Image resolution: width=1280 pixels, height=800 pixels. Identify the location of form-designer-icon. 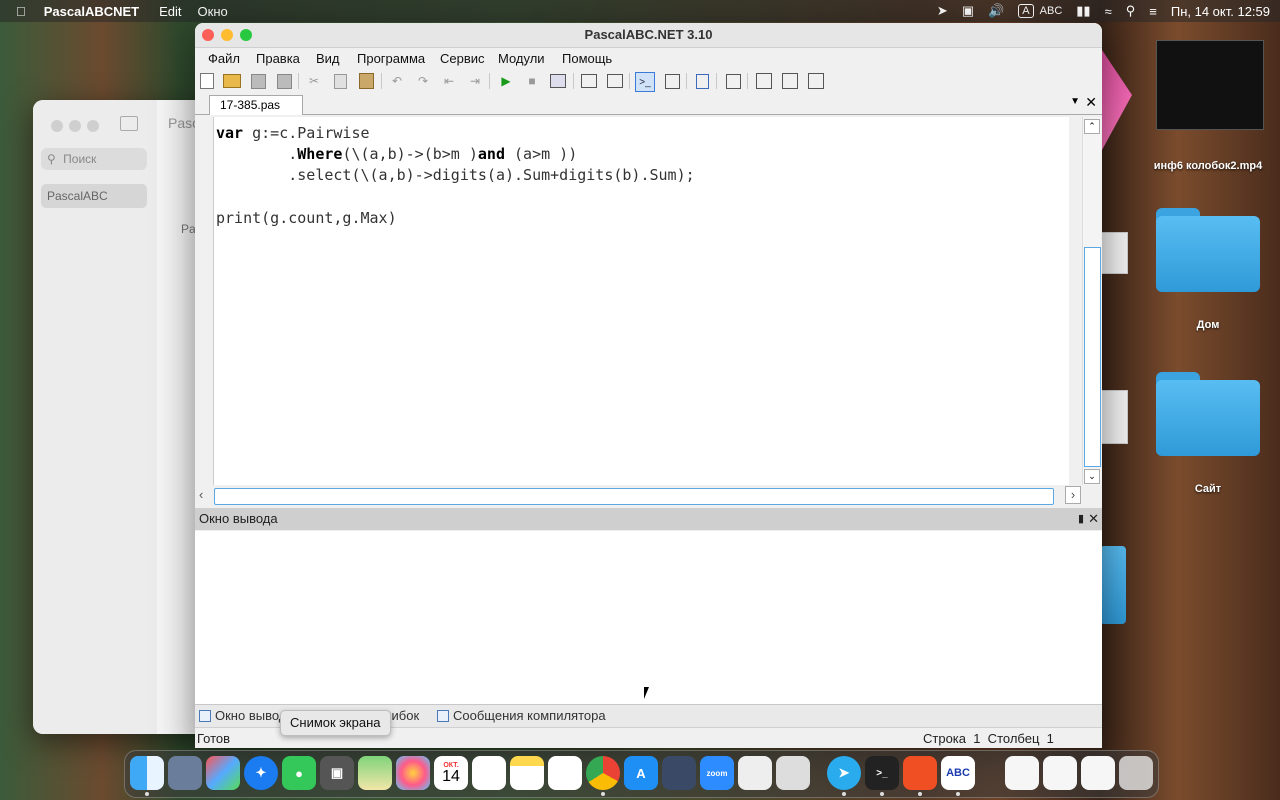
(672, 81).